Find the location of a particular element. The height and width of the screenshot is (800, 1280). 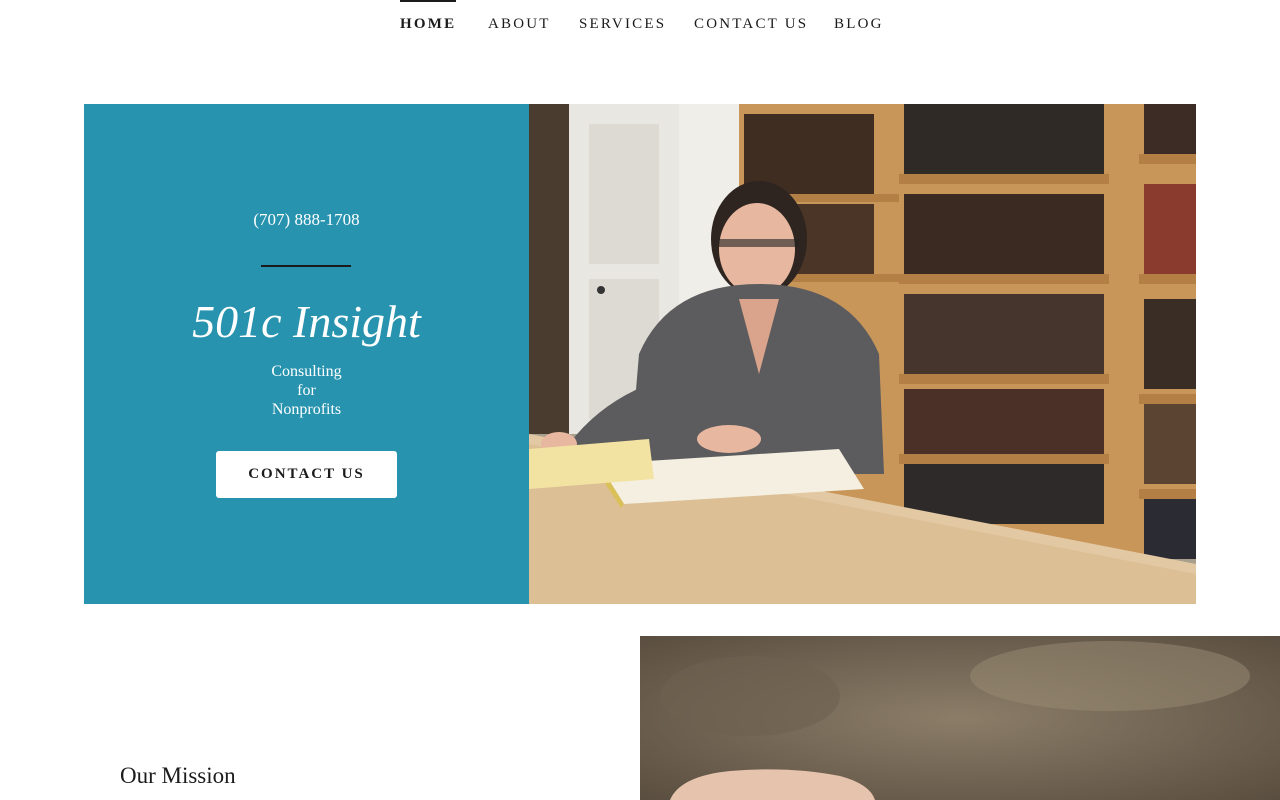

tagline-line: Nonprofits is located at coordinates (306, 409).